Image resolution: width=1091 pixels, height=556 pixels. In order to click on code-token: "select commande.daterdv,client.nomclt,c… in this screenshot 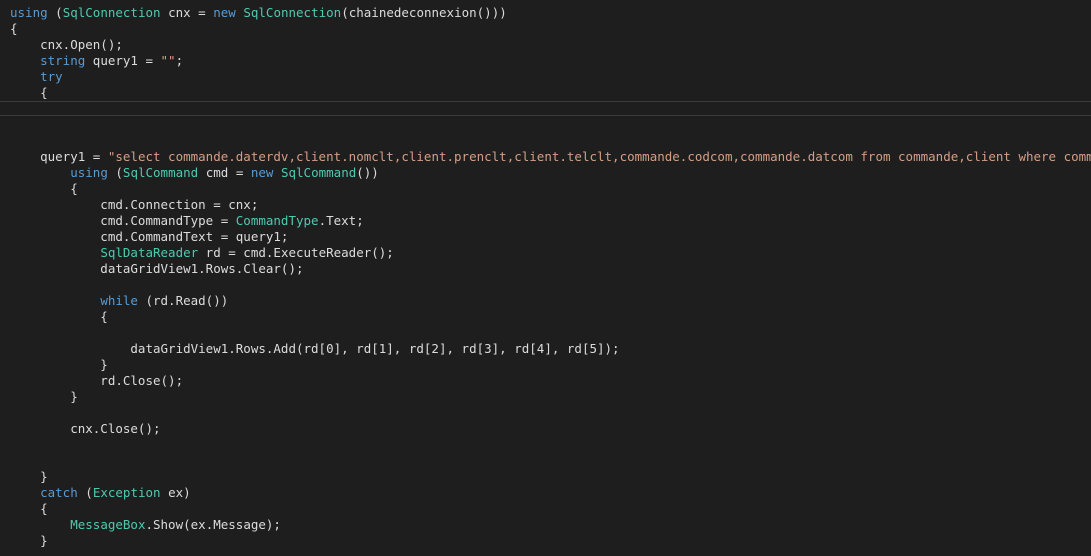, I will do `click(599, 156)`.